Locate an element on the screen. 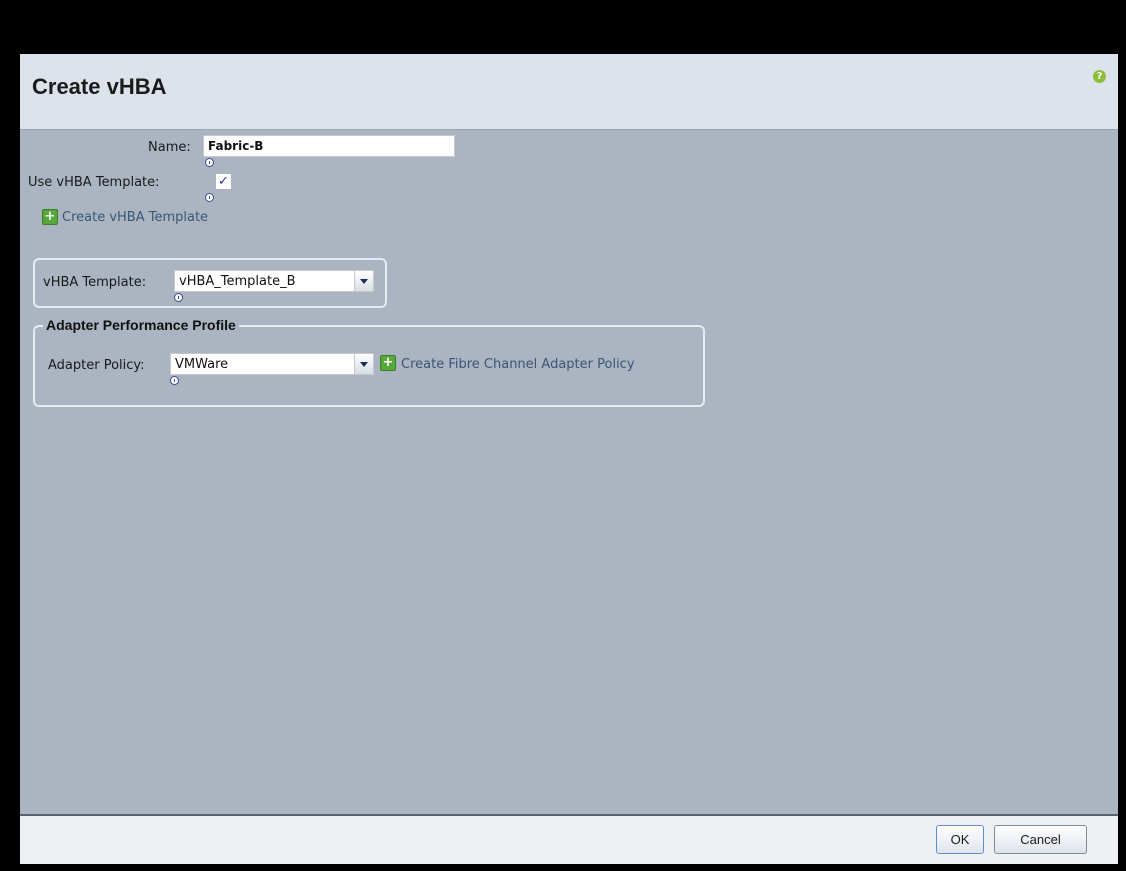  dialog-titlebar: Create vHBA ? is located at coordinates (569, 92).